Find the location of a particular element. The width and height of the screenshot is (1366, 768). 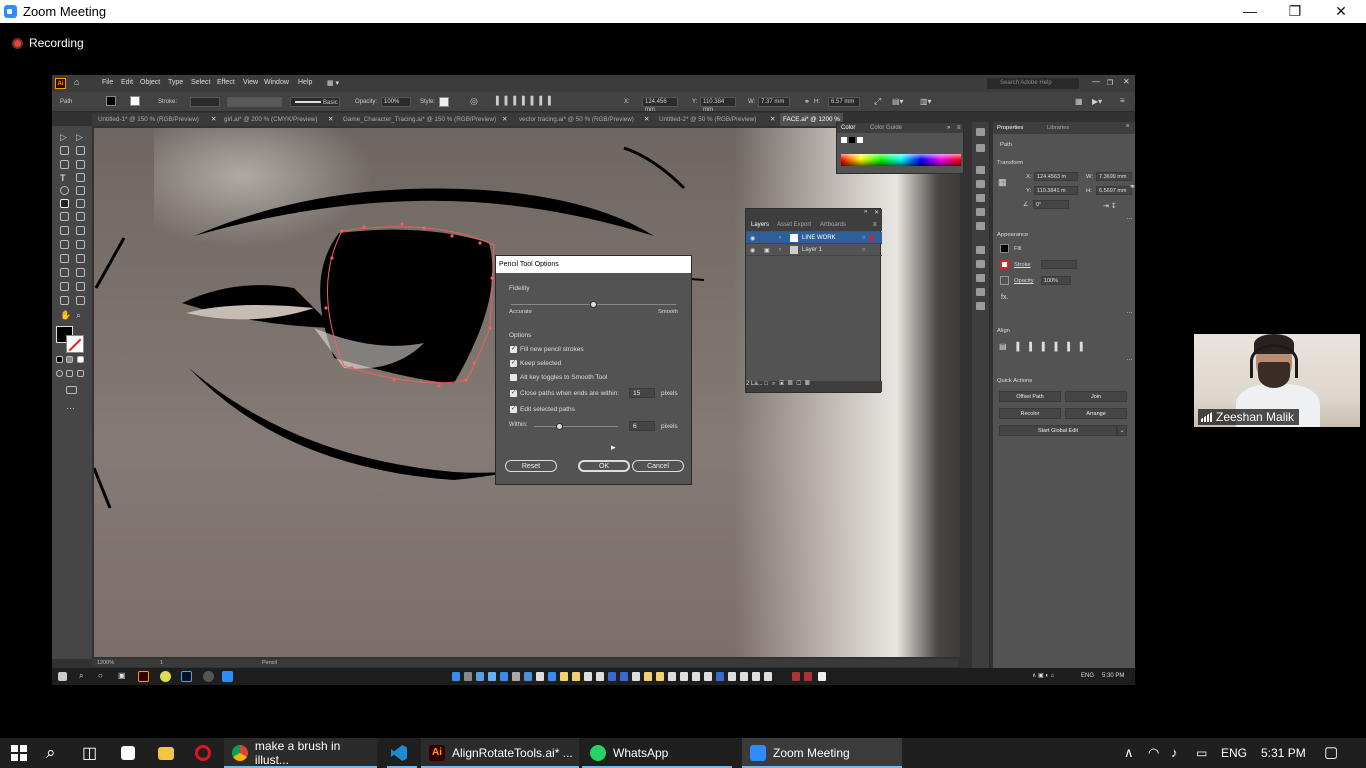

symbol-sprayer-tool-icon is located at coordinates (64, 286).